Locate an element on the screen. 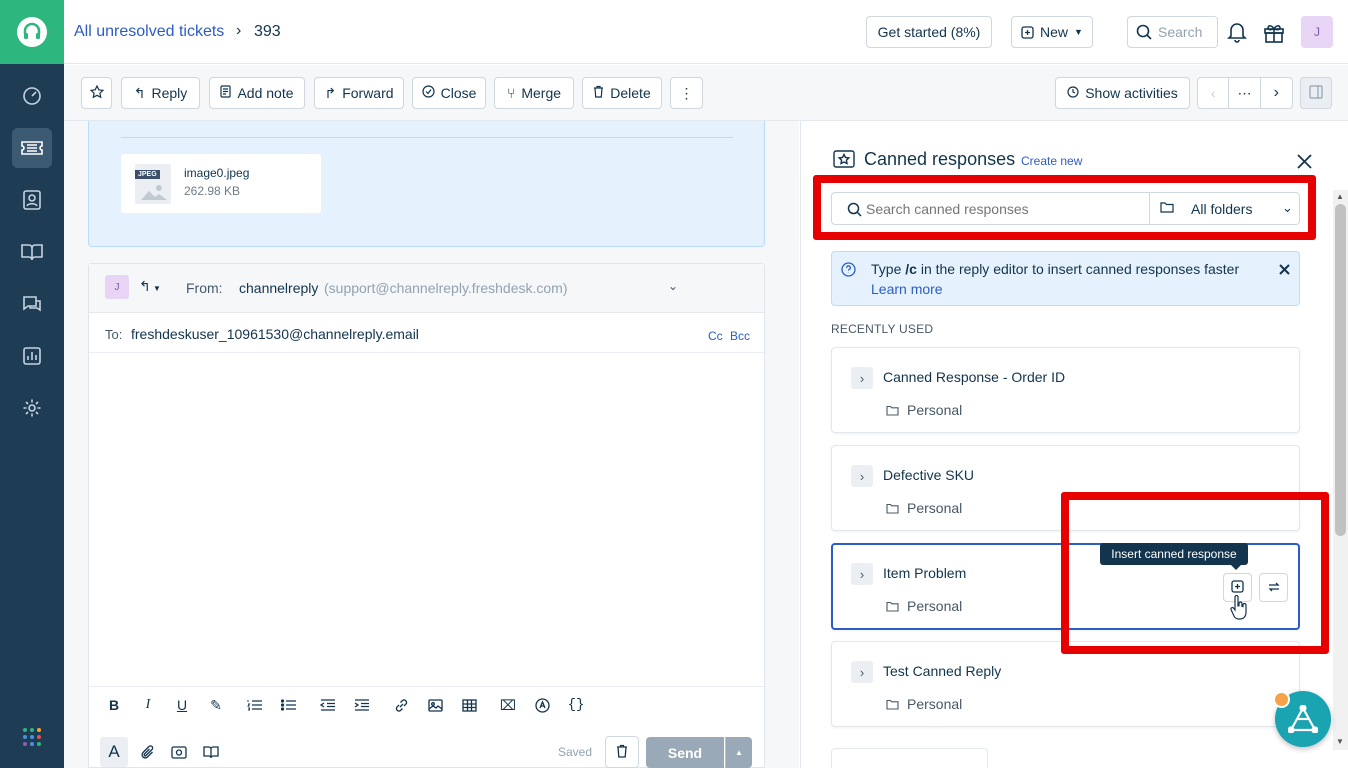 Image resolution: width=1348 pixels, height=768 pixels. ticket-pager: ‹ ⋯ › is located at coordinates (1245, 93).